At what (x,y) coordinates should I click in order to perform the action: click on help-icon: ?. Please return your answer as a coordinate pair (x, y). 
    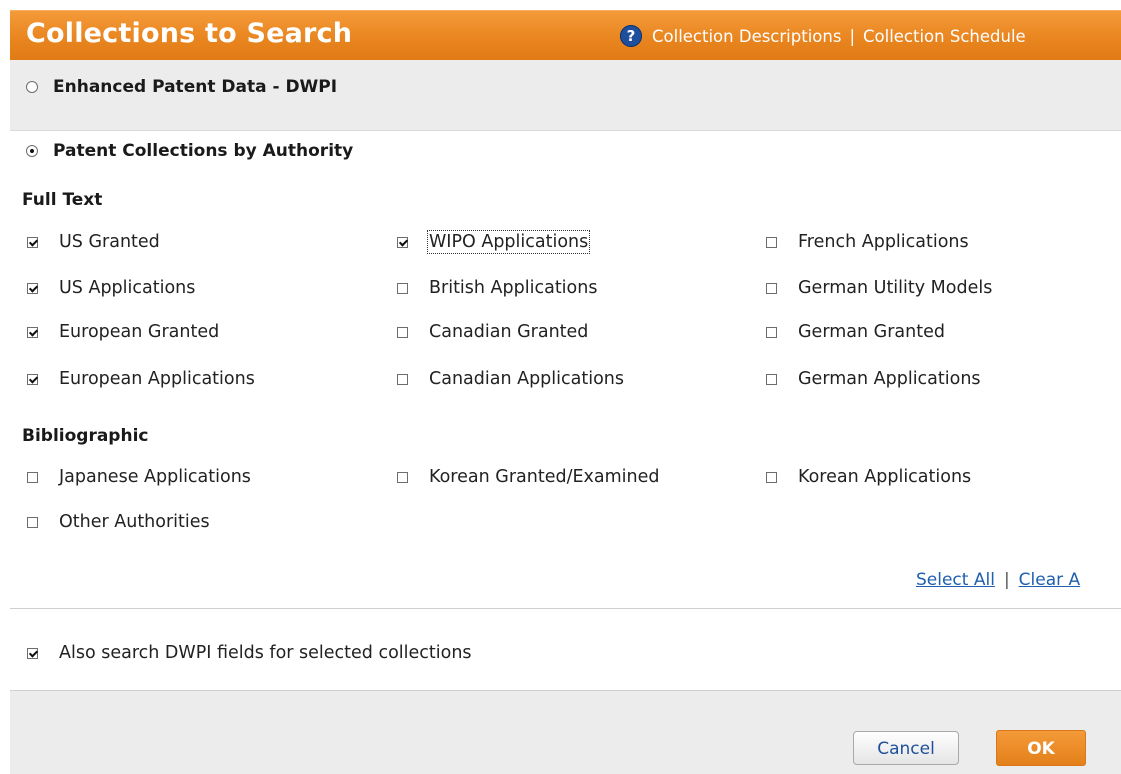
    Looking at the image, I should click on (631, 36).